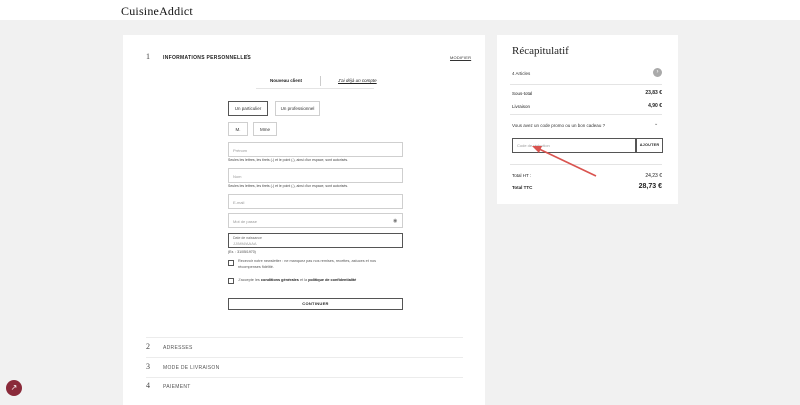 This screenshot has width=800, height=405. What do you see at coordinates (191, 368) in the screenshot?
I see `step-3-label: MODE DE LIVRAISON` at bounding box center [191, 368].